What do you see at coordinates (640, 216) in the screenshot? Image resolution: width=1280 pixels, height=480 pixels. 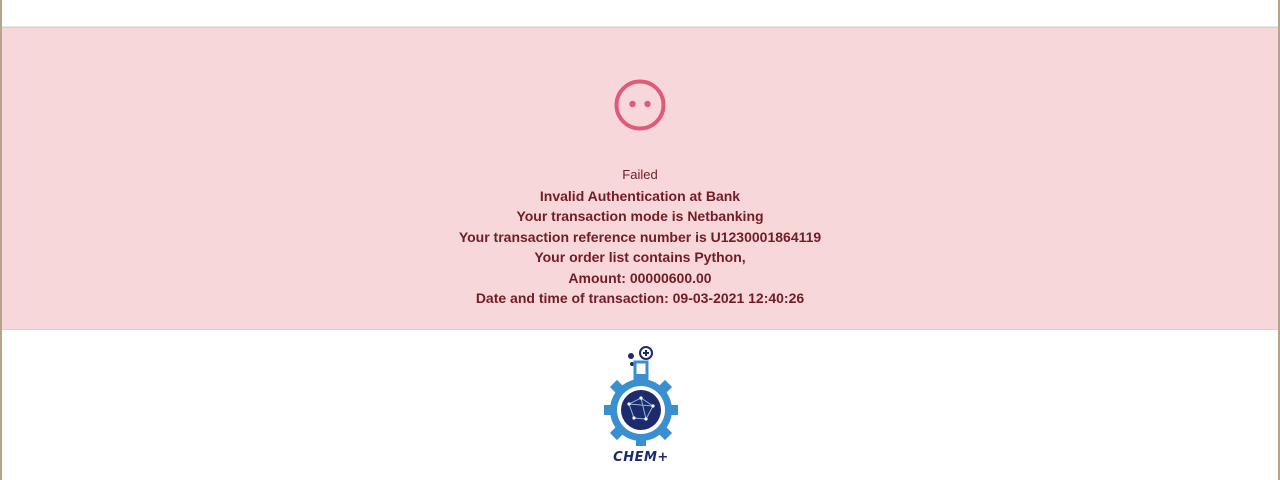 I see `transaction-mode: Your transaction mode is Netbanking` at bounding box center [640, 216].